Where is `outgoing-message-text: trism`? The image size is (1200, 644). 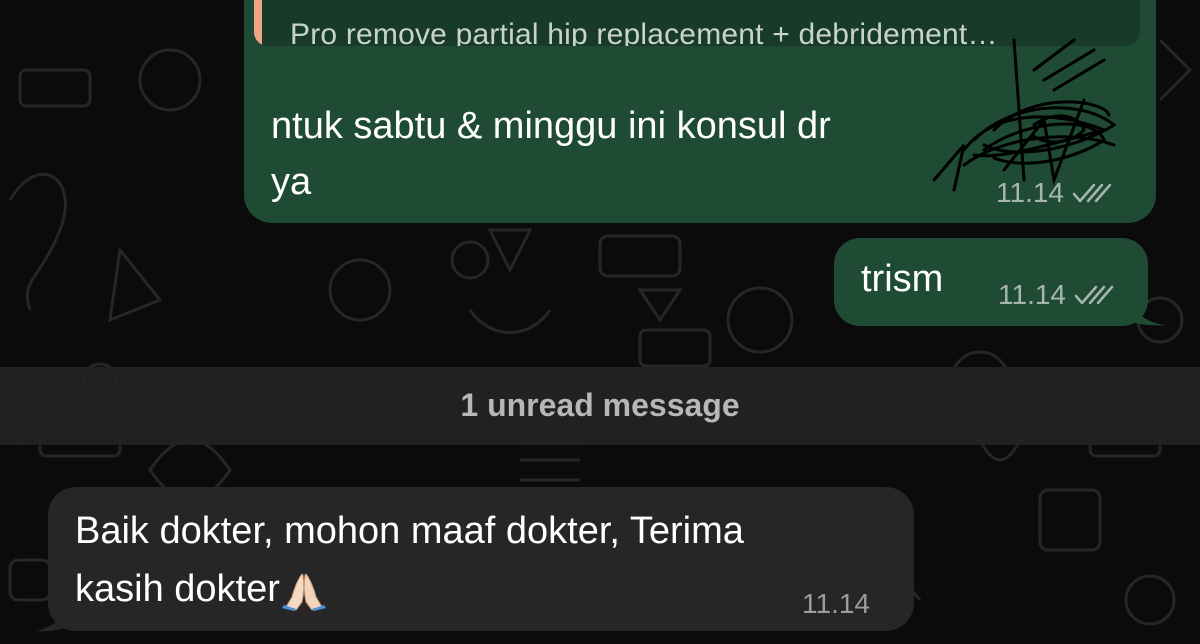
outgoing-message-text: trism is located at coordinates (902, 279).